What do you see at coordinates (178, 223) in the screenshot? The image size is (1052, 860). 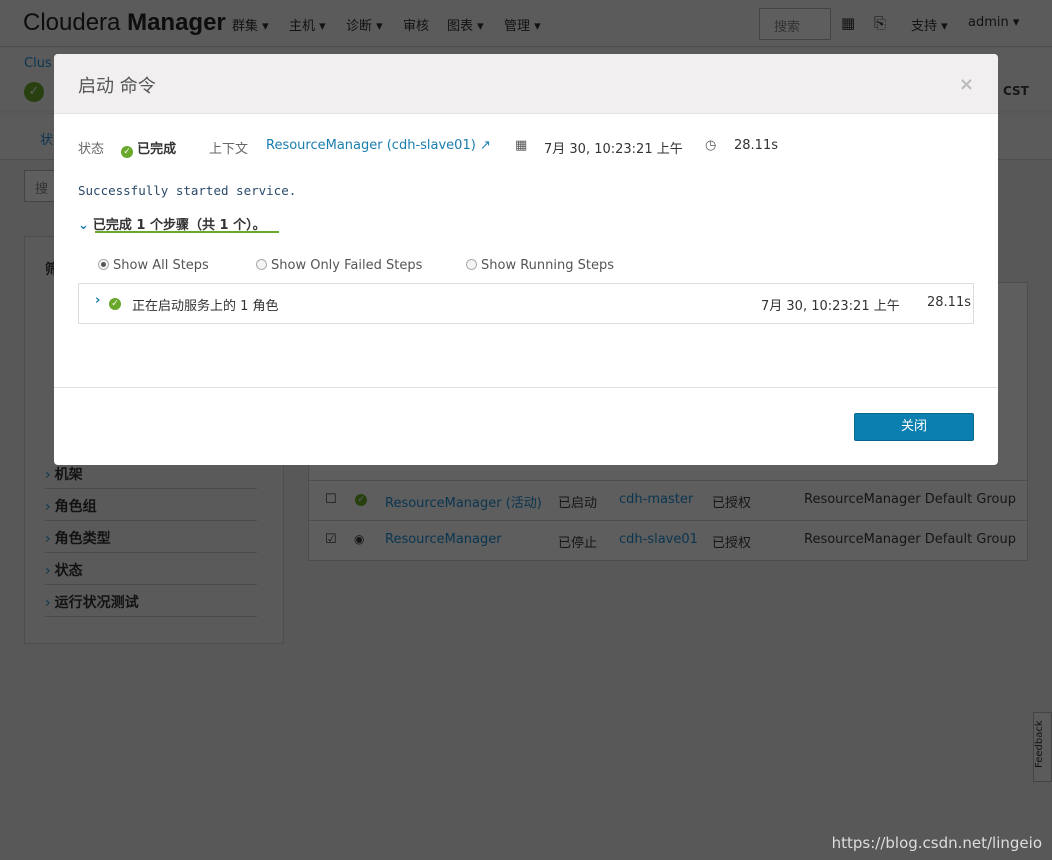 I see `steps-toggle: ⌄ 已完成 1 个步骤（共 1 个）。` at bounding box center [178, 223].